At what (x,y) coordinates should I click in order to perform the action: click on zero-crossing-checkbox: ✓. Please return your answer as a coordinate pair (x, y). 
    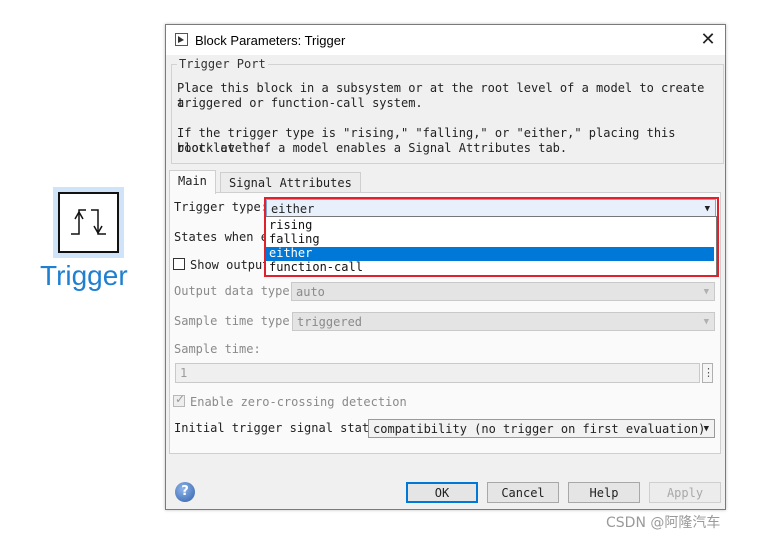
    Looking at the image, I should click on (179, 399).